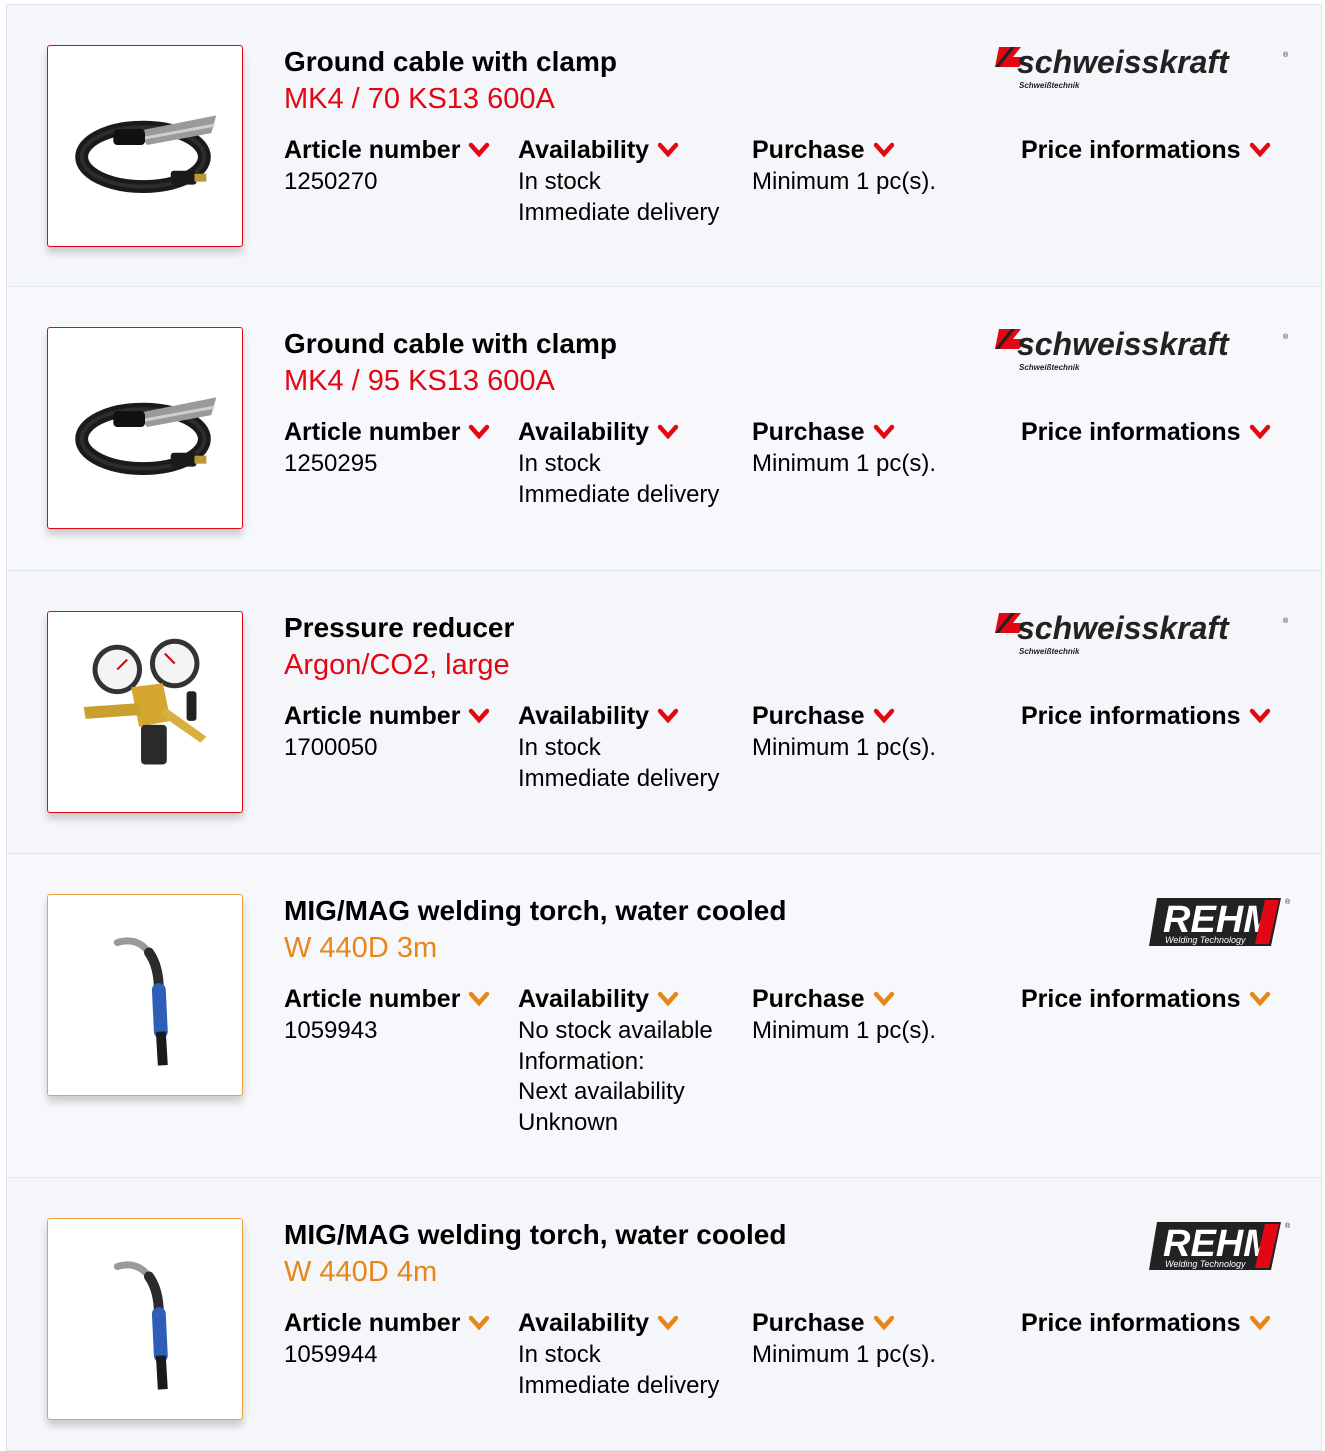  What do you see at coordinates (360, 1272) in the screenshot?
I see `product-model: W 440D 4m` at bounding box center [360, 1272].